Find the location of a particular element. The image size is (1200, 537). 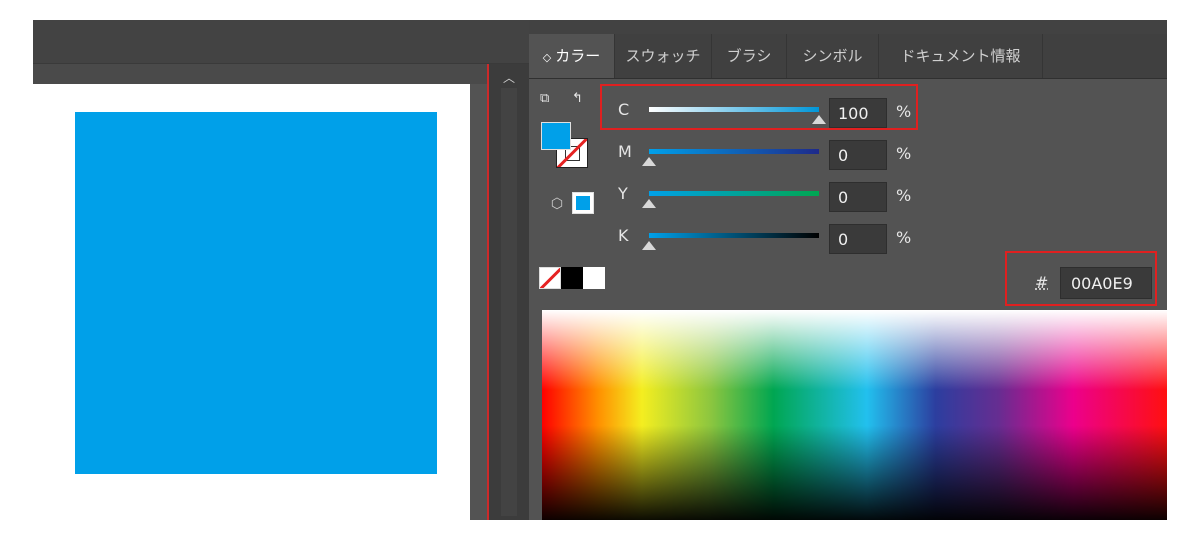

panel-tab-bar: ◇ カラー スウォッチ ブラシ シンボル ドキュメント情報 is located at coordinates (848, 56).